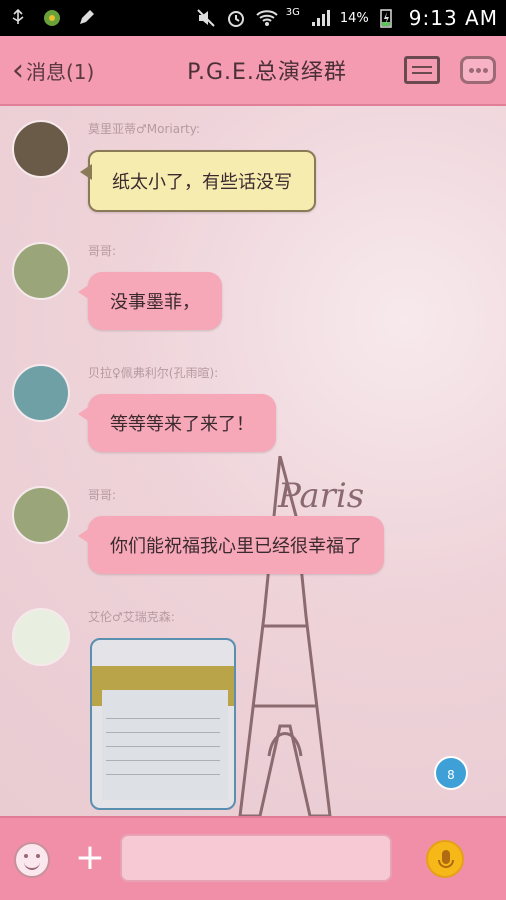 Image resolution: width=506 pixels, height=900 pixels. Describe the element at coordinates (445, 859) in the screenshot. I see `microphone-icon` at that location.